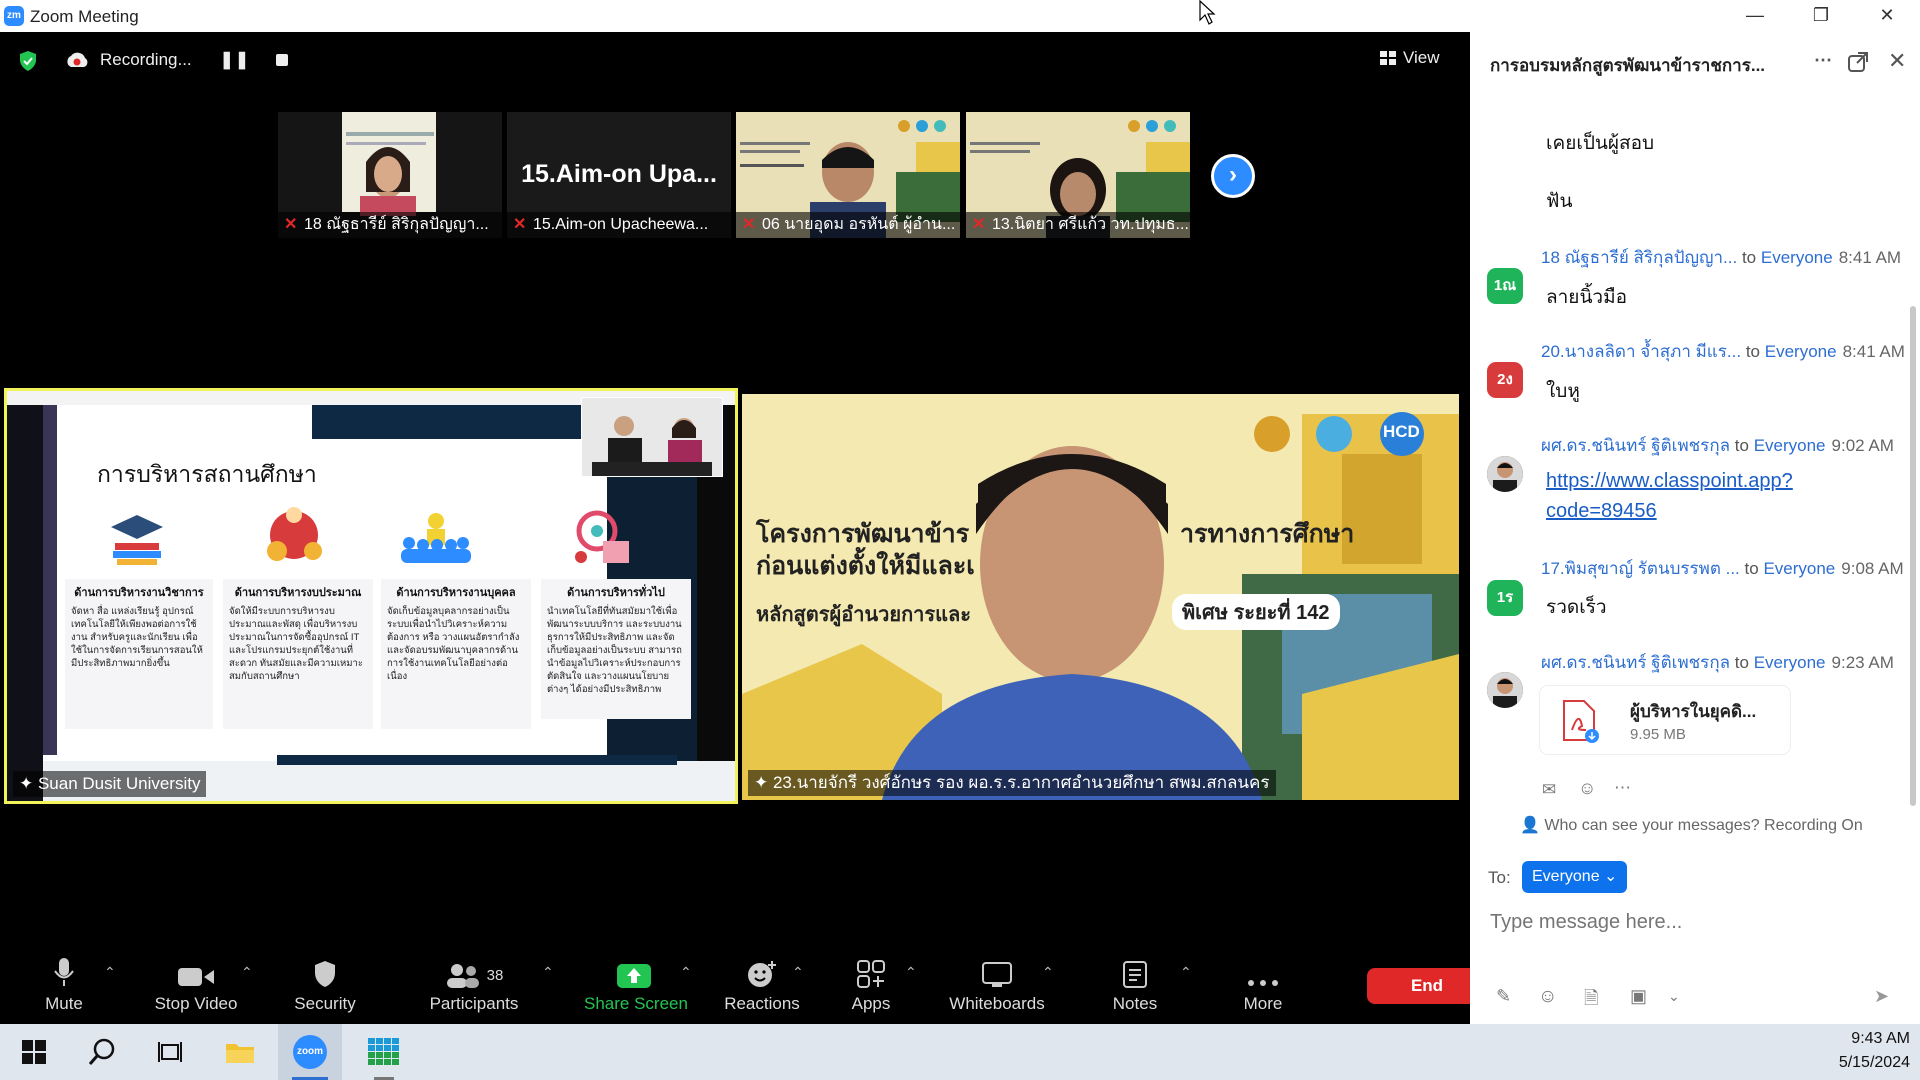 The width and height of the screenshot is (1920, 1080). What do you see at coordinates (1700, 922) in the screenshot?
I see `chat-message-input` at bounding box center [1700, 922].